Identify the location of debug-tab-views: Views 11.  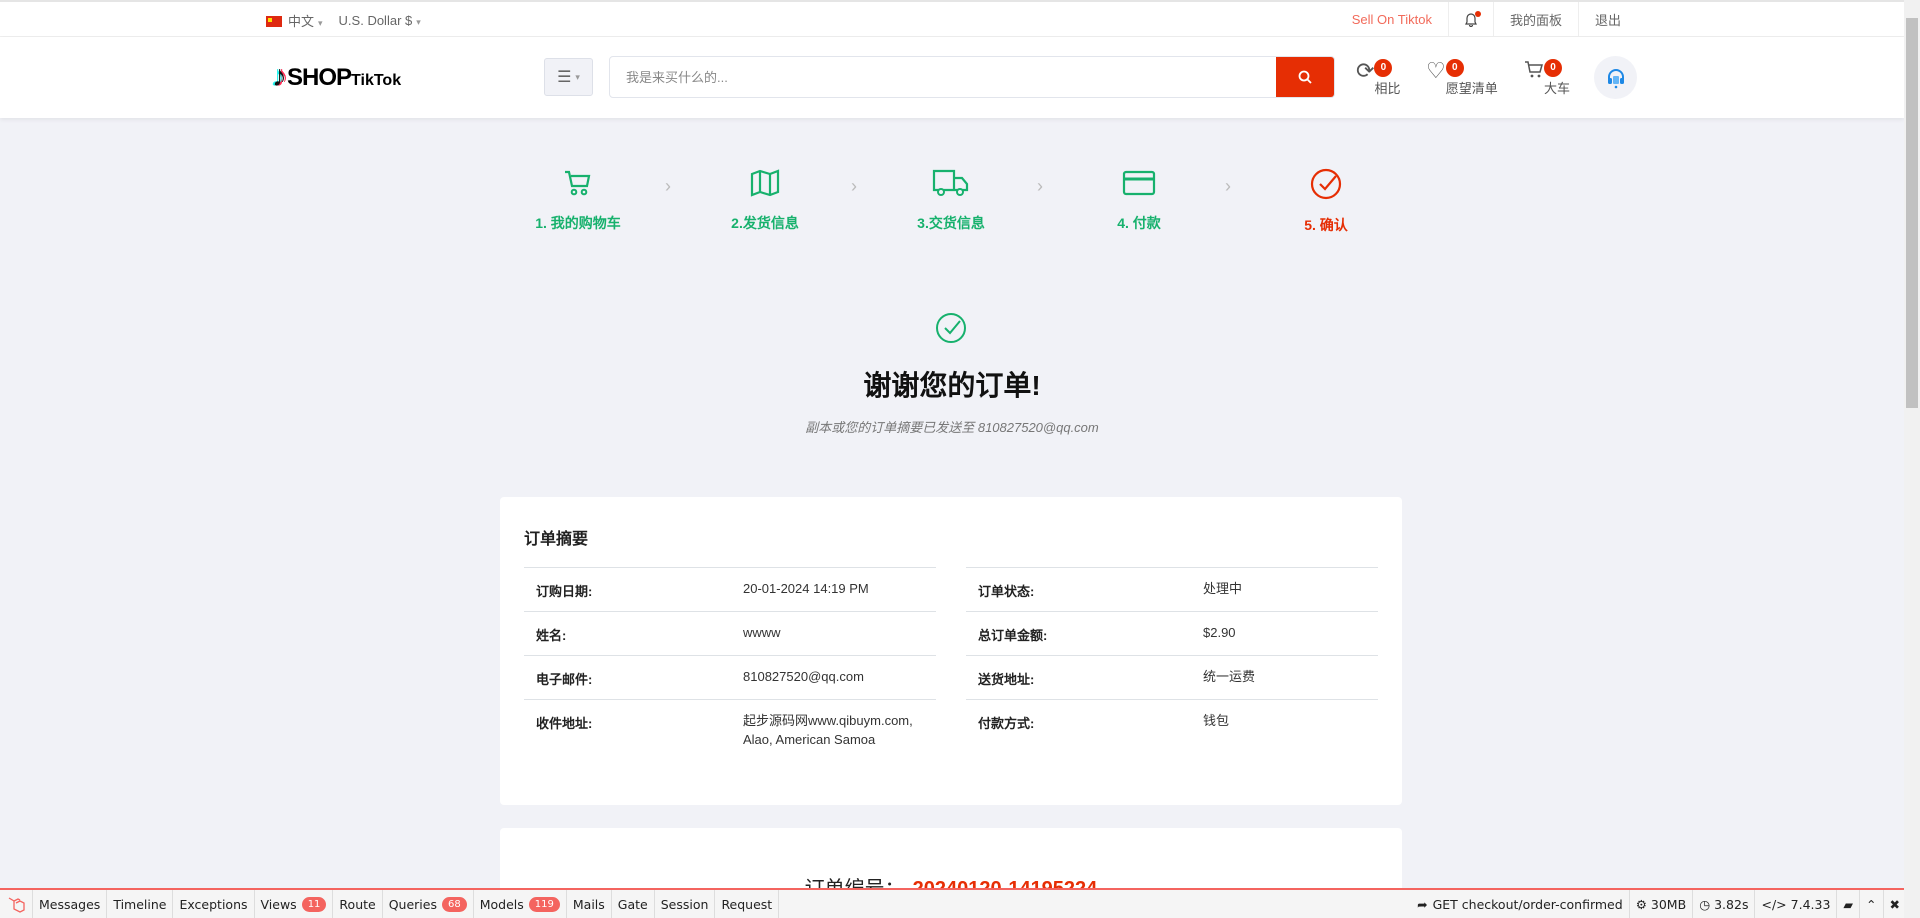
(294, 904).